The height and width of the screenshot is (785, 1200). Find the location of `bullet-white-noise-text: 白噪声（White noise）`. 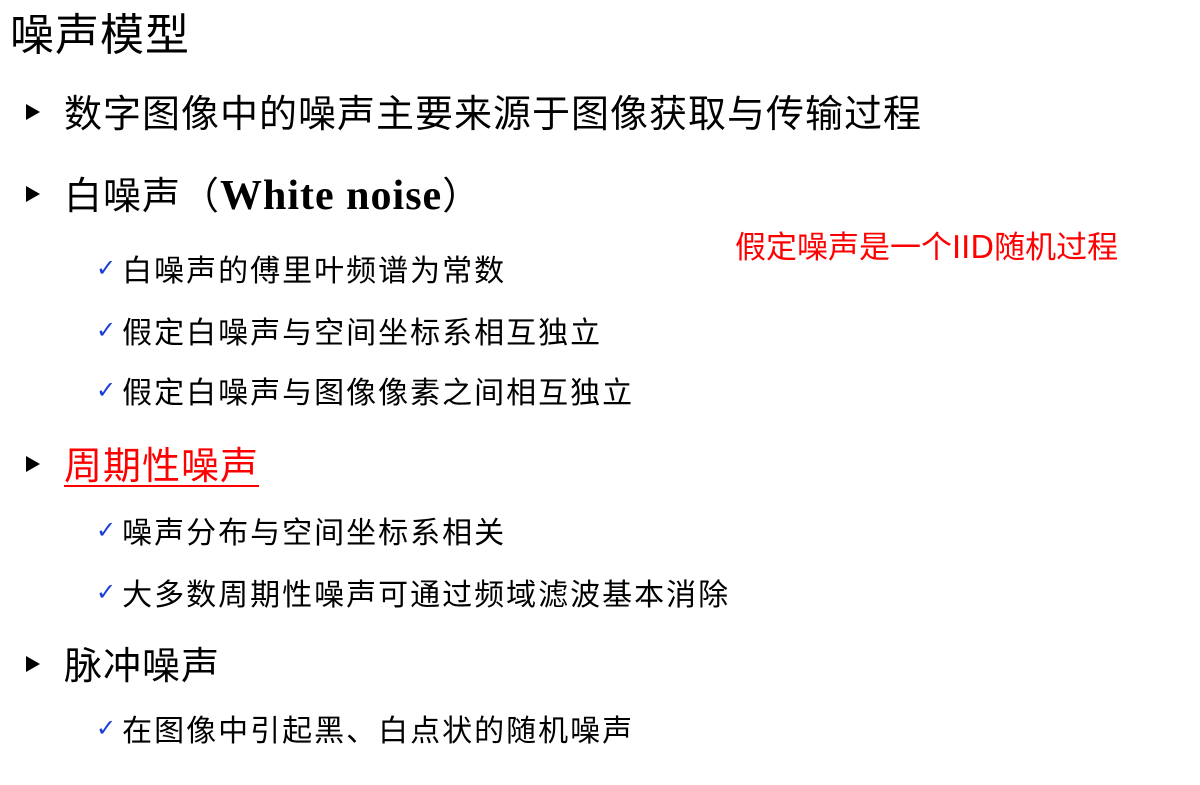

bullet-white-noise-text: 白噪声（White noise） is located at coordinates (272, 192).